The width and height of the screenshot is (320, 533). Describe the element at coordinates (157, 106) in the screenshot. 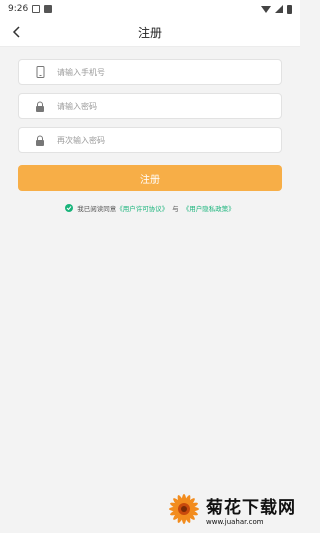

I see `password-input` at that location.